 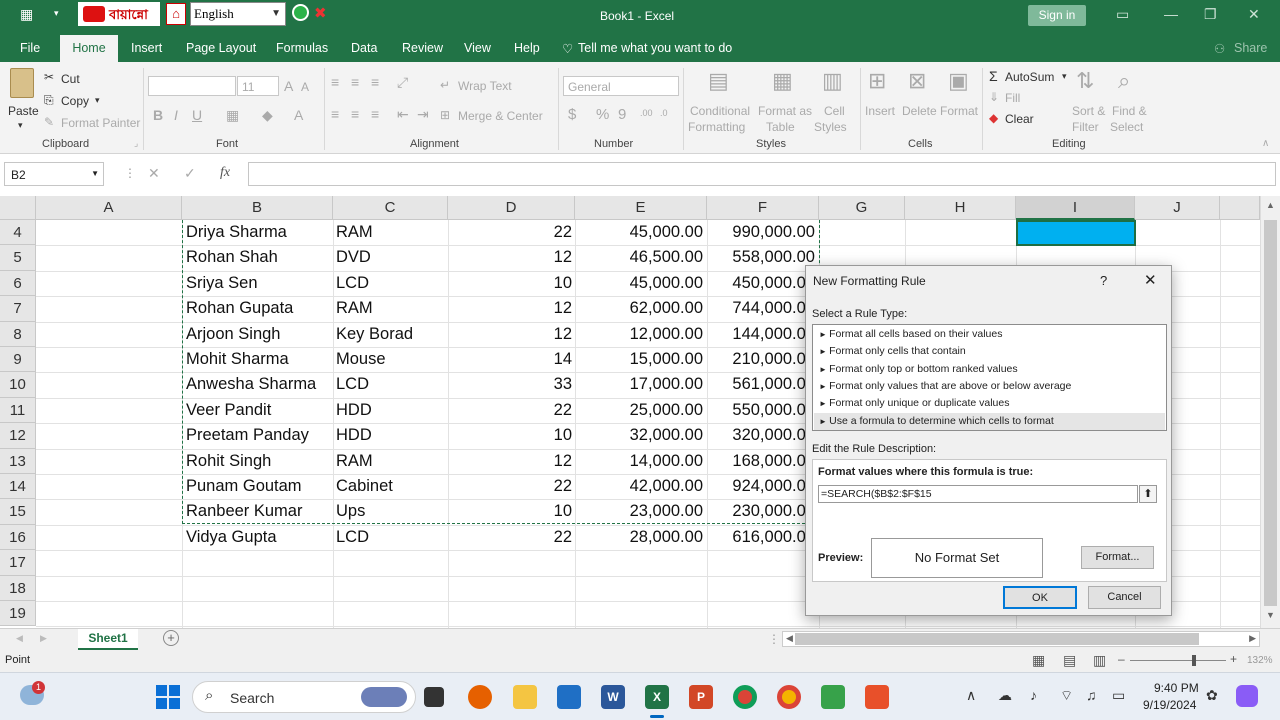 I want to click on tab-page-layout: Page Layout, so click(x=221, y=48).